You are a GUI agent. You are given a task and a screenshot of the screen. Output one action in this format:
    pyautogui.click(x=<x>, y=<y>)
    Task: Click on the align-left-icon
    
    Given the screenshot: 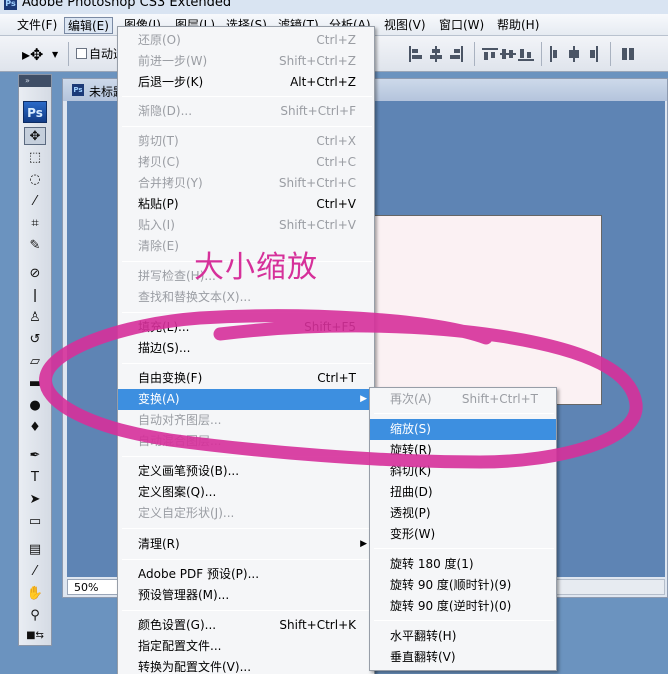 What is the action you would take?
    pyautogui.click(x=416, y=54)
    